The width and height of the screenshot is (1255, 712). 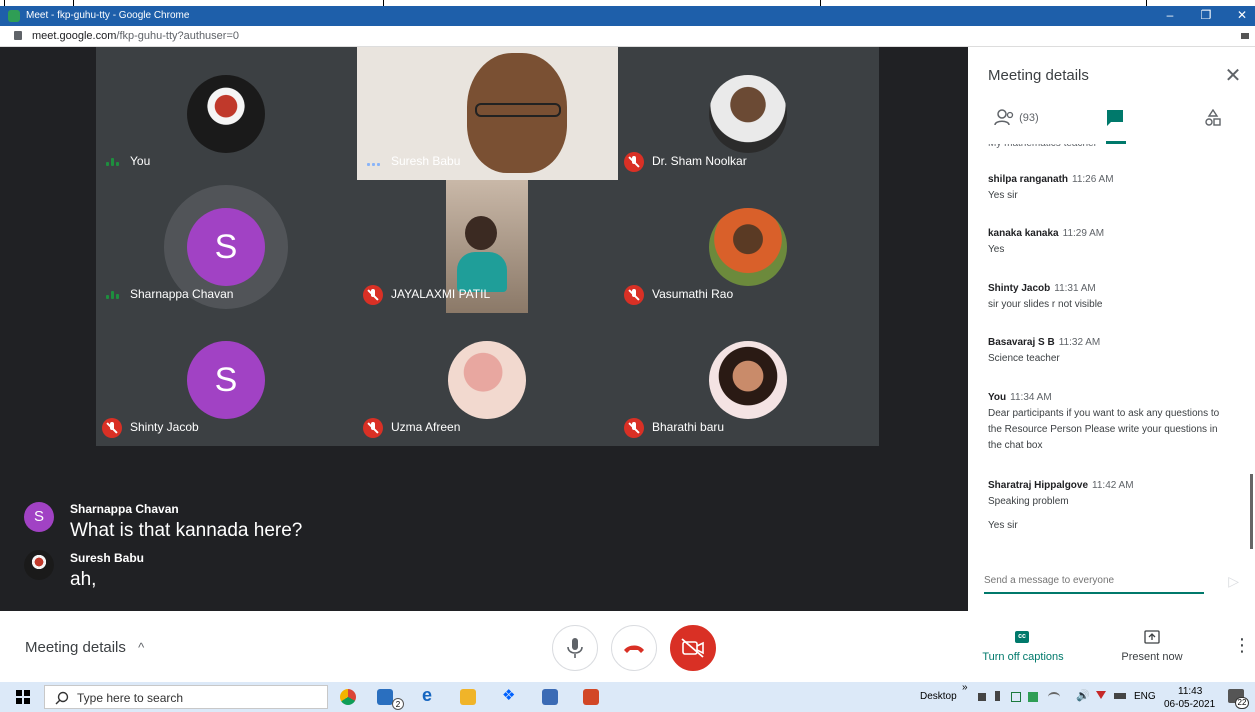 I want to click on input-language: ENG, so click(x=1145, y=696).